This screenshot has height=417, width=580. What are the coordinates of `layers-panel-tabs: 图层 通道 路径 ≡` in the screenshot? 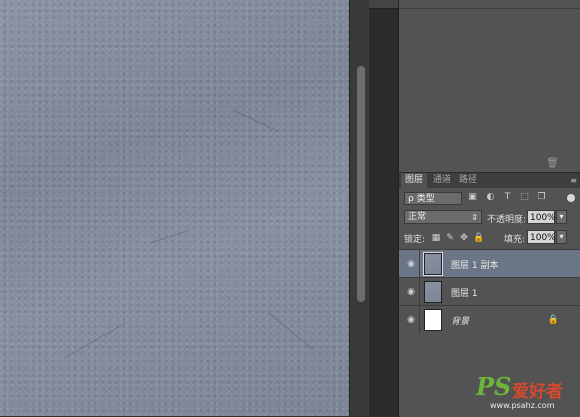 It's located at (489, 180).